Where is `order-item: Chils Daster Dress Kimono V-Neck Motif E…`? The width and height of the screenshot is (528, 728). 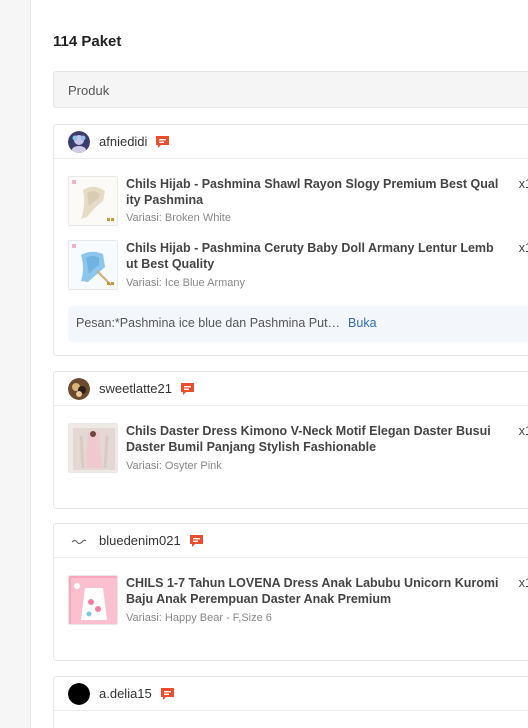
order-item: Chils Daster Dress Kimono V-Neck Motif E… is located at coordinates (298, 448).